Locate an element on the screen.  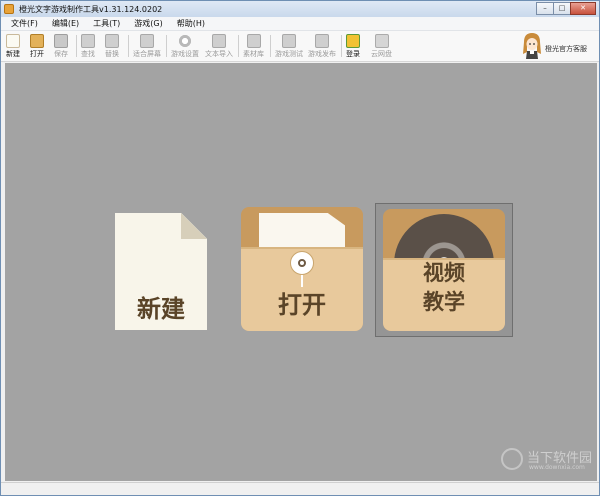
toolbar-cloud-drive-button: 云网盘 is located at coordinates (381, 46).